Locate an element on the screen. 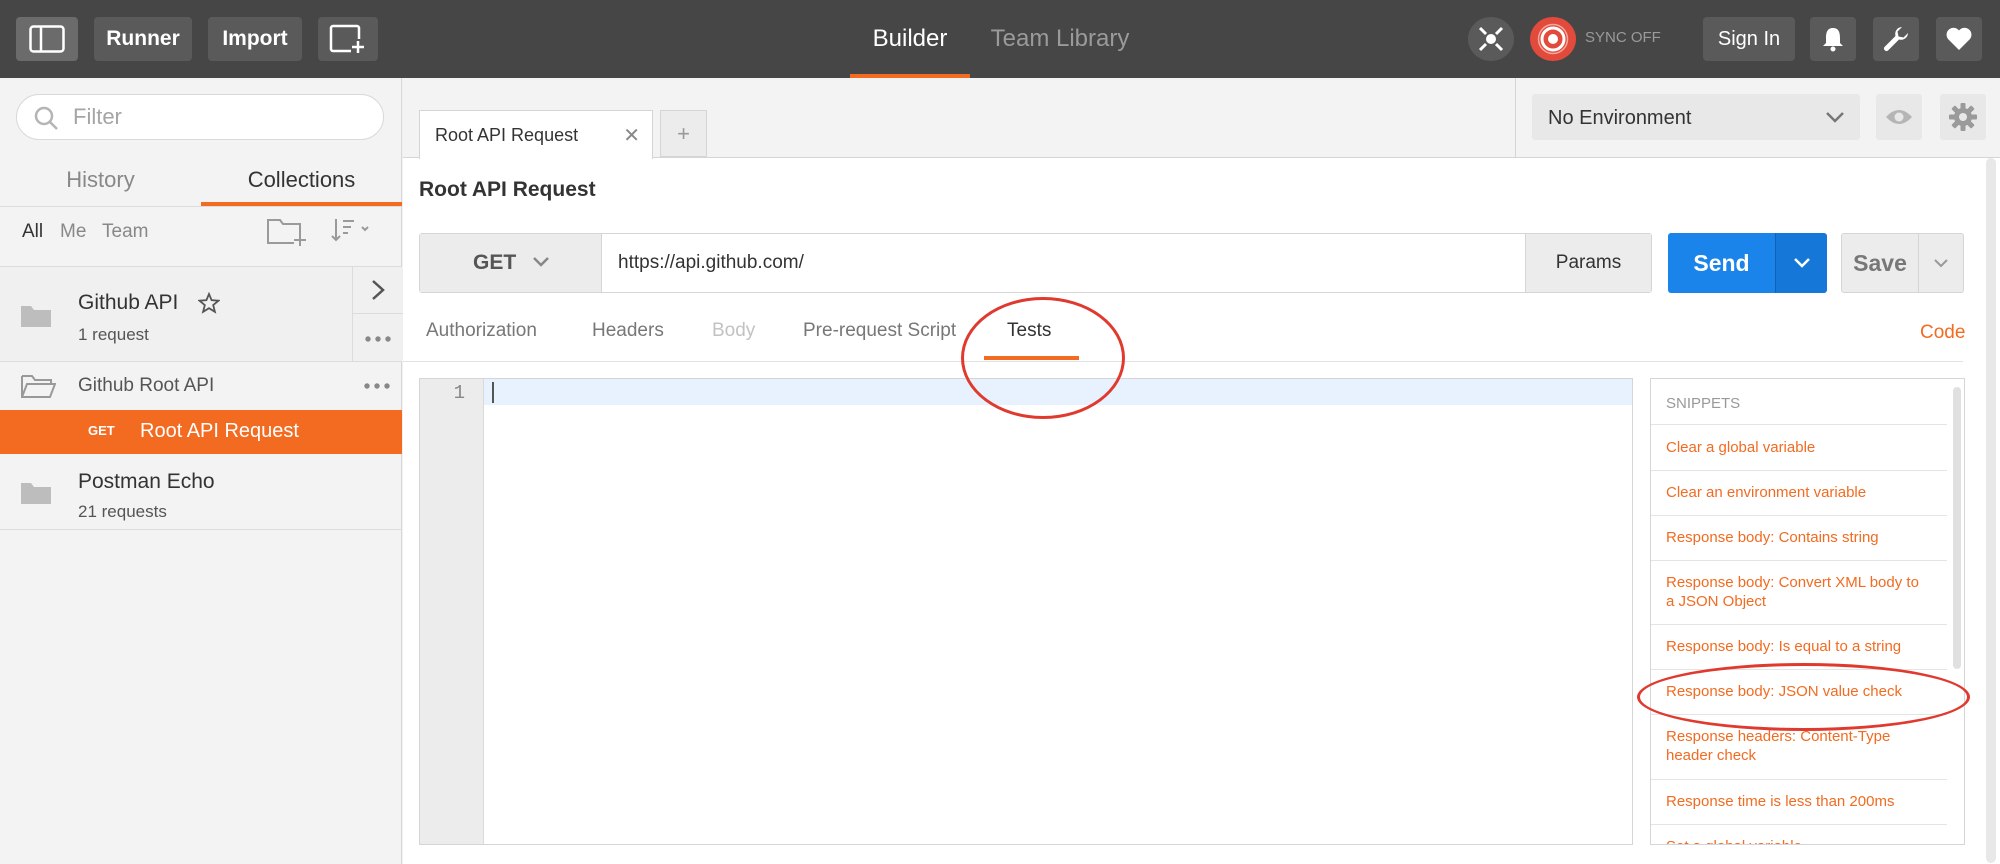 The width and height of the screenshot is (2000, 864). import-button: Import is located at coordinates (255, 39).